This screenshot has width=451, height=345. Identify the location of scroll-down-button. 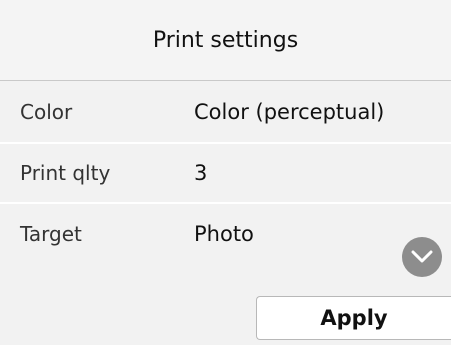
(422, 257).